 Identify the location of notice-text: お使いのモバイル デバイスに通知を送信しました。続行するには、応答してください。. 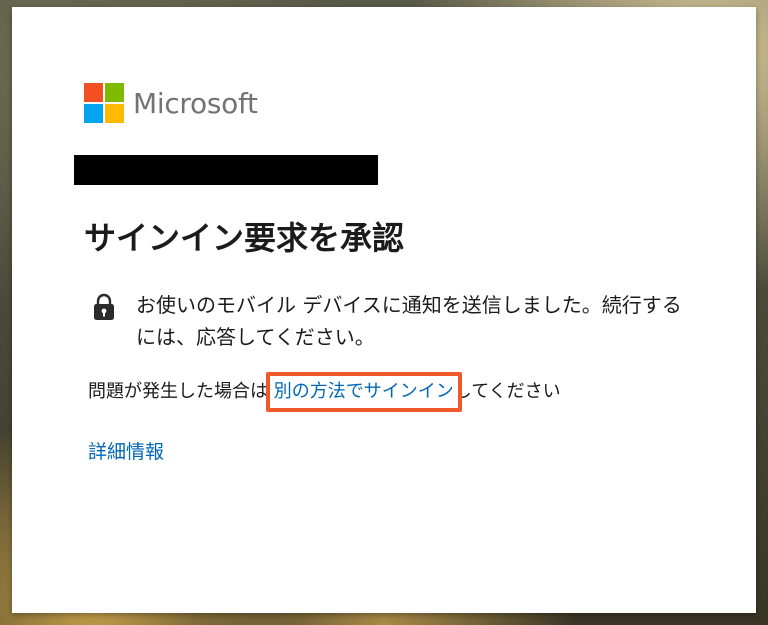
(409, 321).